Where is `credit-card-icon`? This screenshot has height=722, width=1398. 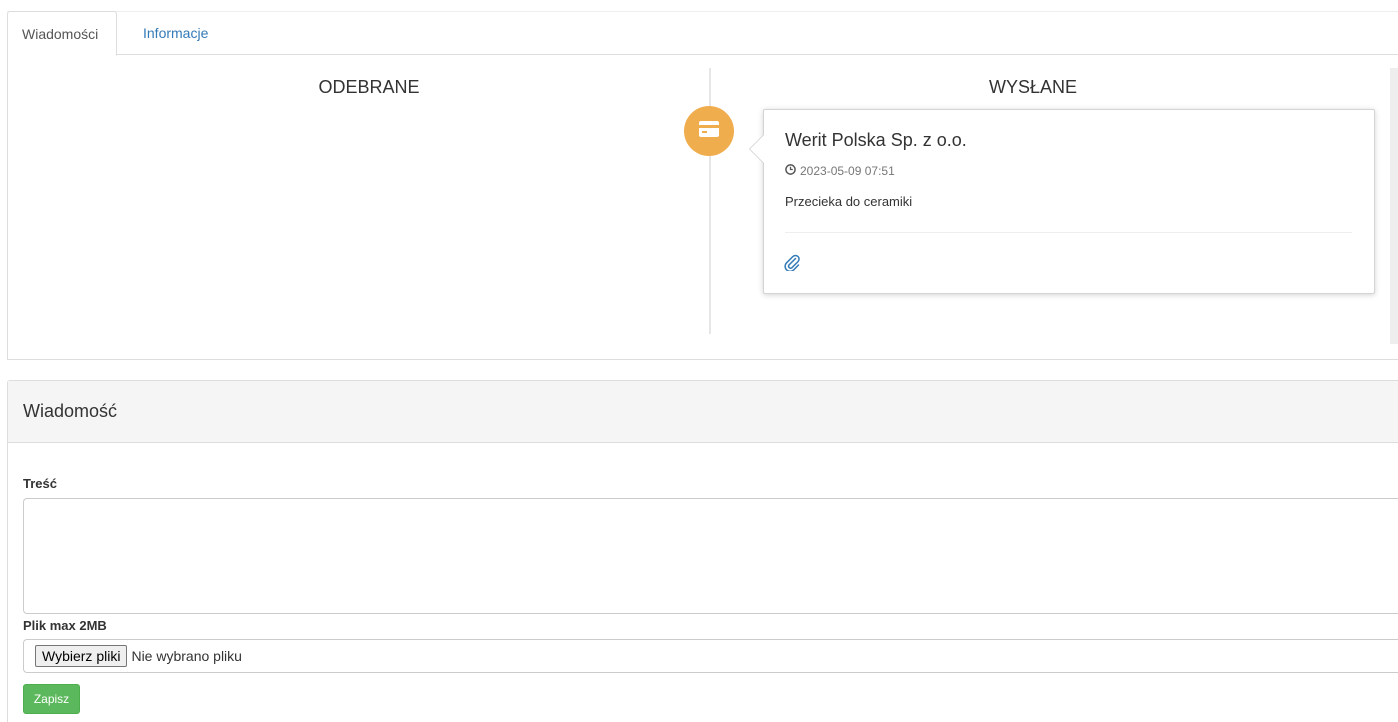 credit-card-icon is located at coordinates (709, 131).